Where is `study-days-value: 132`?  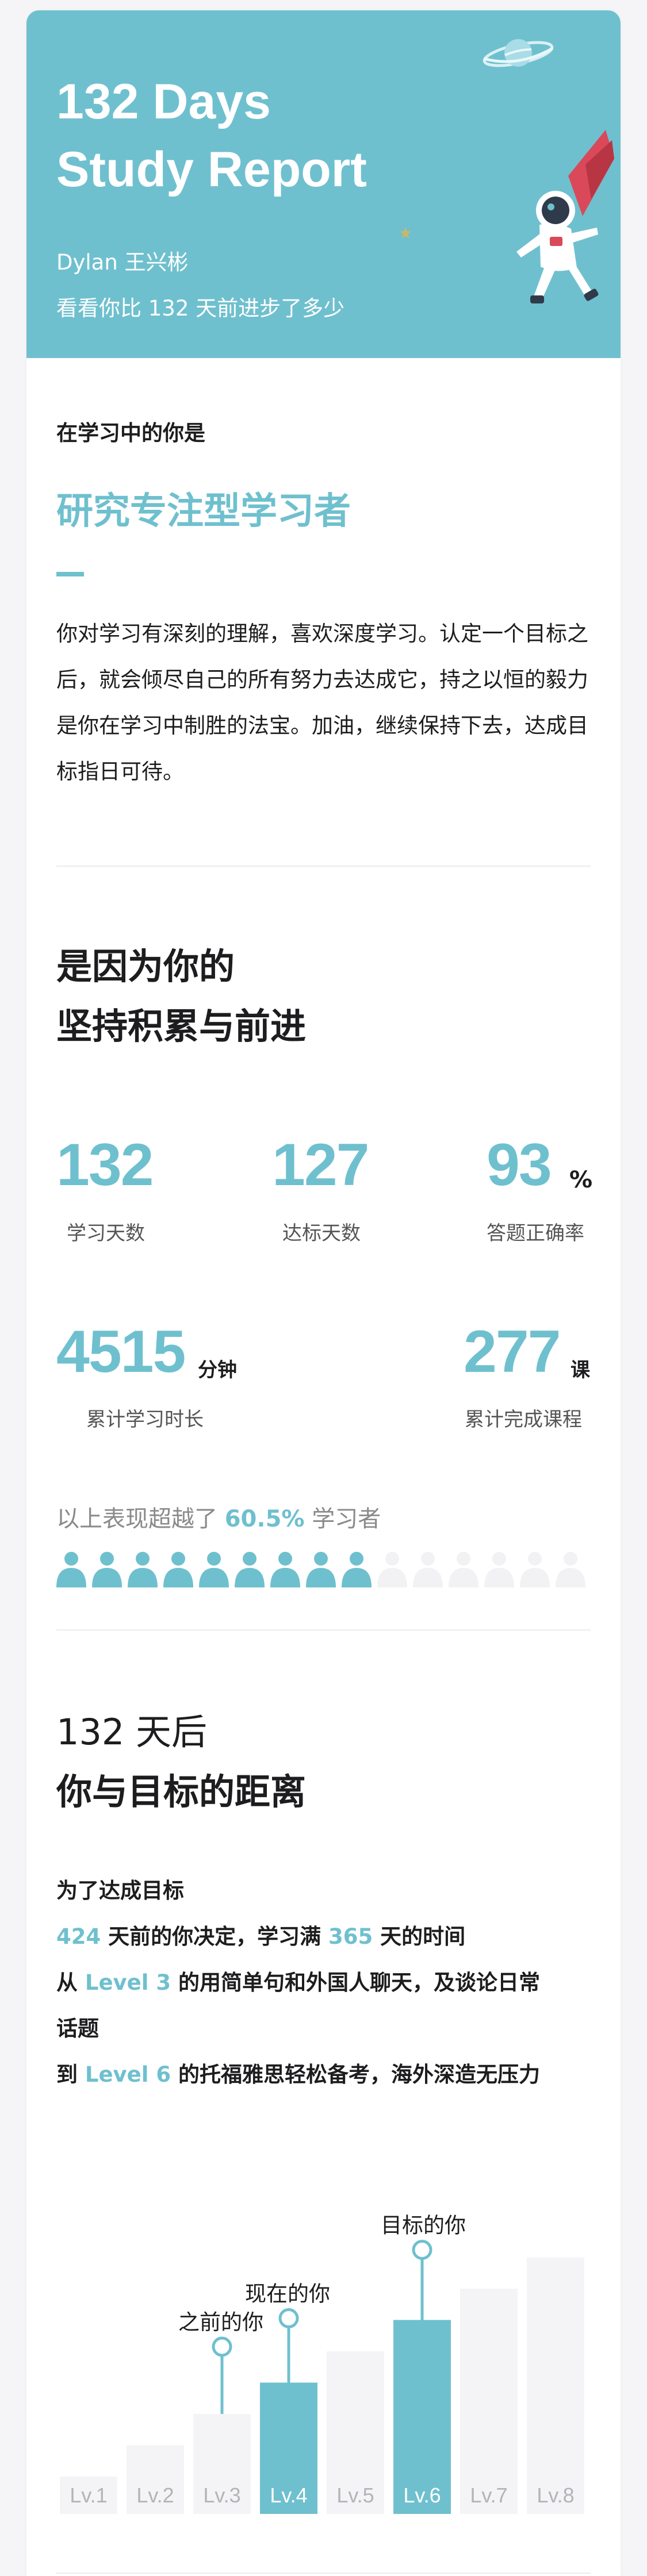 study-days-value: 132 is located at coordinates (105, 1165).